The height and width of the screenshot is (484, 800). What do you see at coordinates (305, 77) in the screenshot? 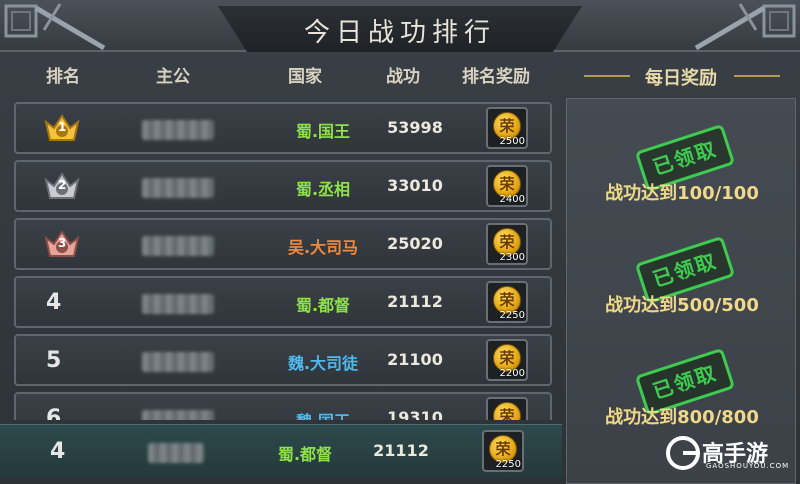
I see `column-header-country: 国家` at bounding box center [305, 77].